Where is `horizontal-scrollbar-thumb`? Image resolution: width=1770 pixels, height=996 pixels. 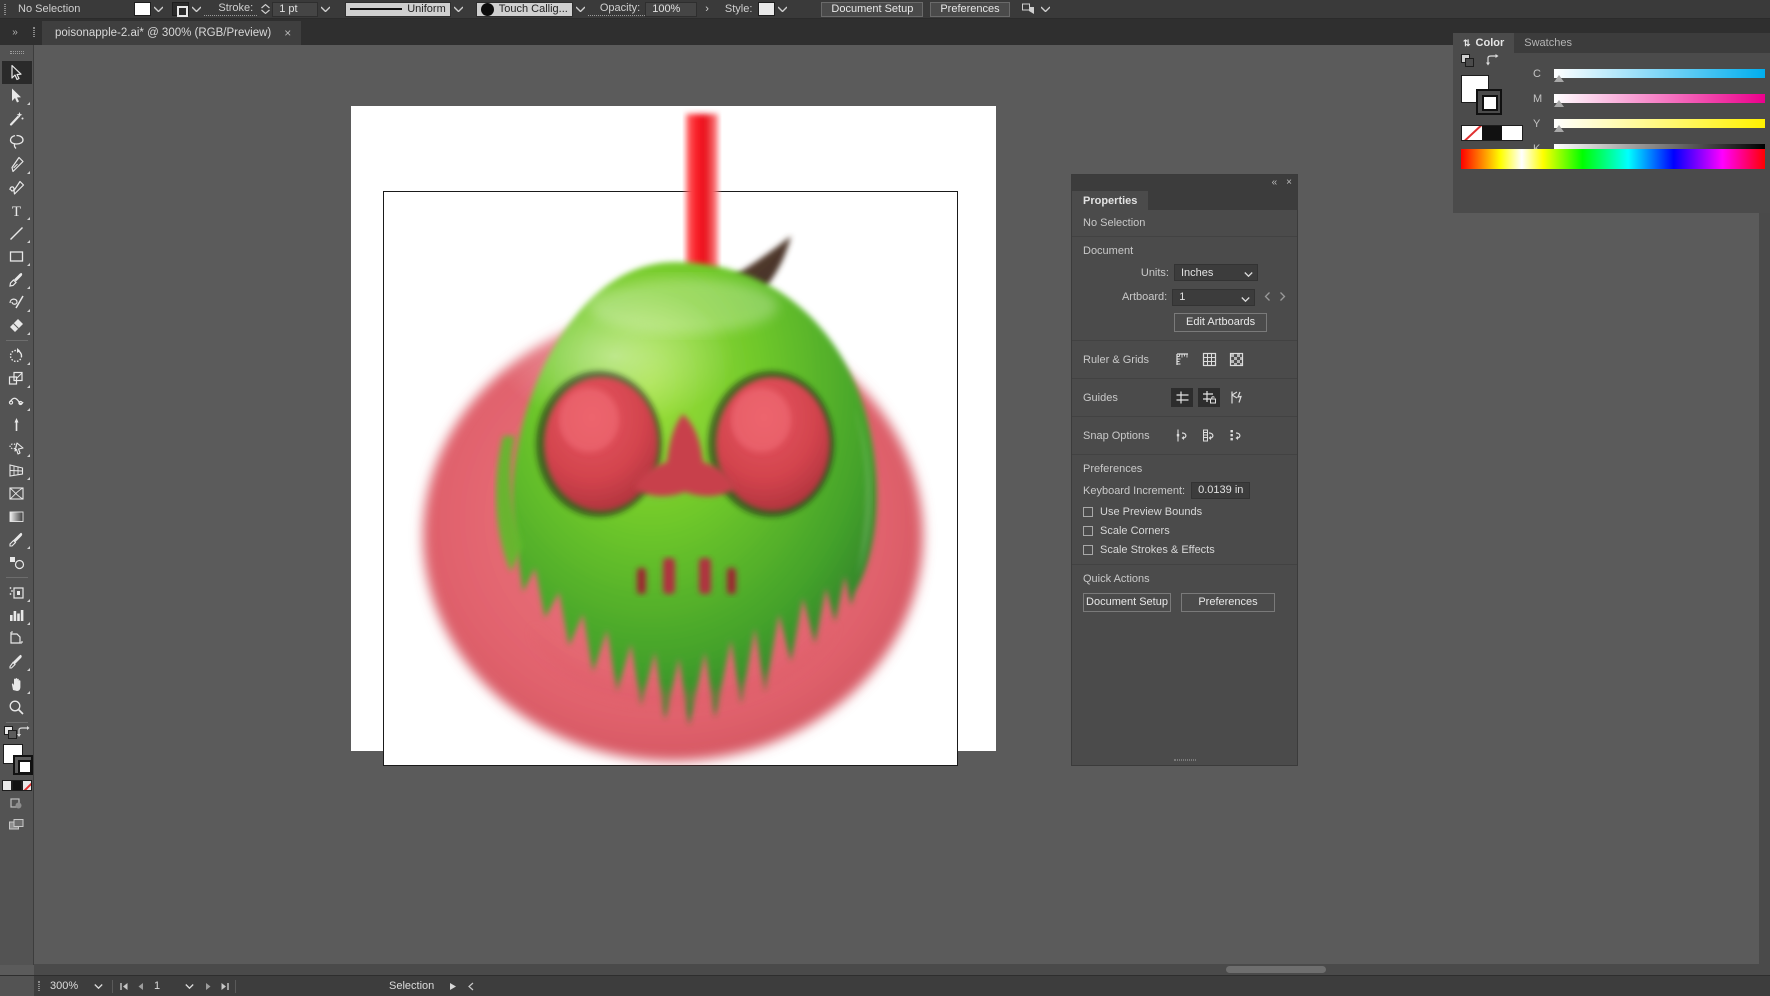
horizontal-scrollbar-thumb is located at coordinates (1276, 969).